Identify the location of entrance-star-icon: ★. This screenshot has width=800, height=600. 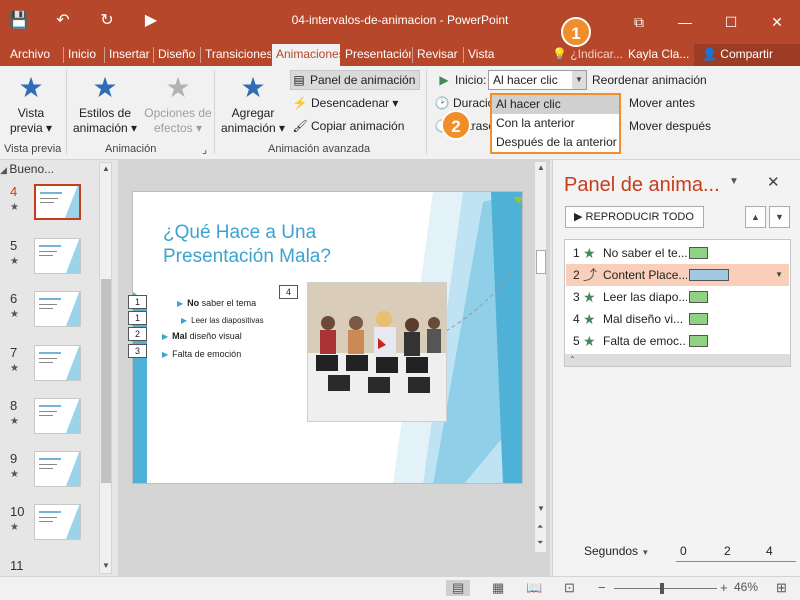
(589, 253).